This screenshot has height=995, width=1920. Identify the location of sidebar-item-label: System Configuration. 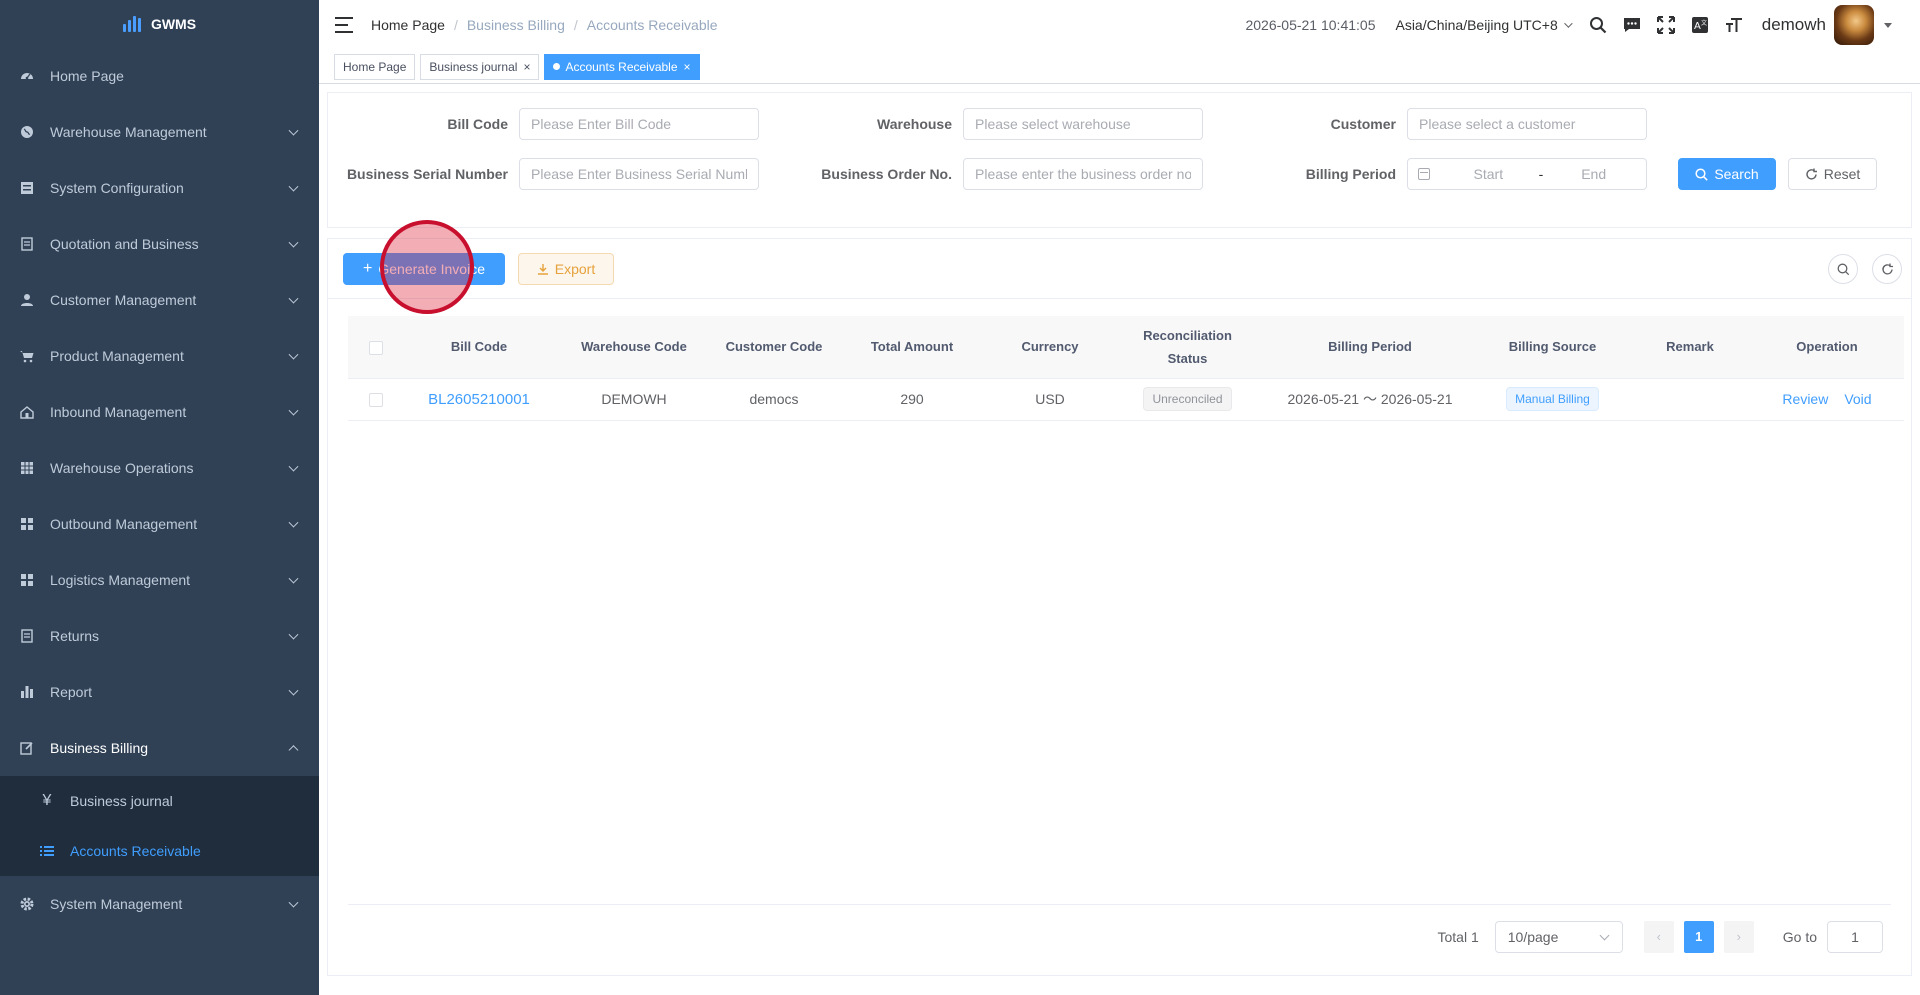
(117, 188).